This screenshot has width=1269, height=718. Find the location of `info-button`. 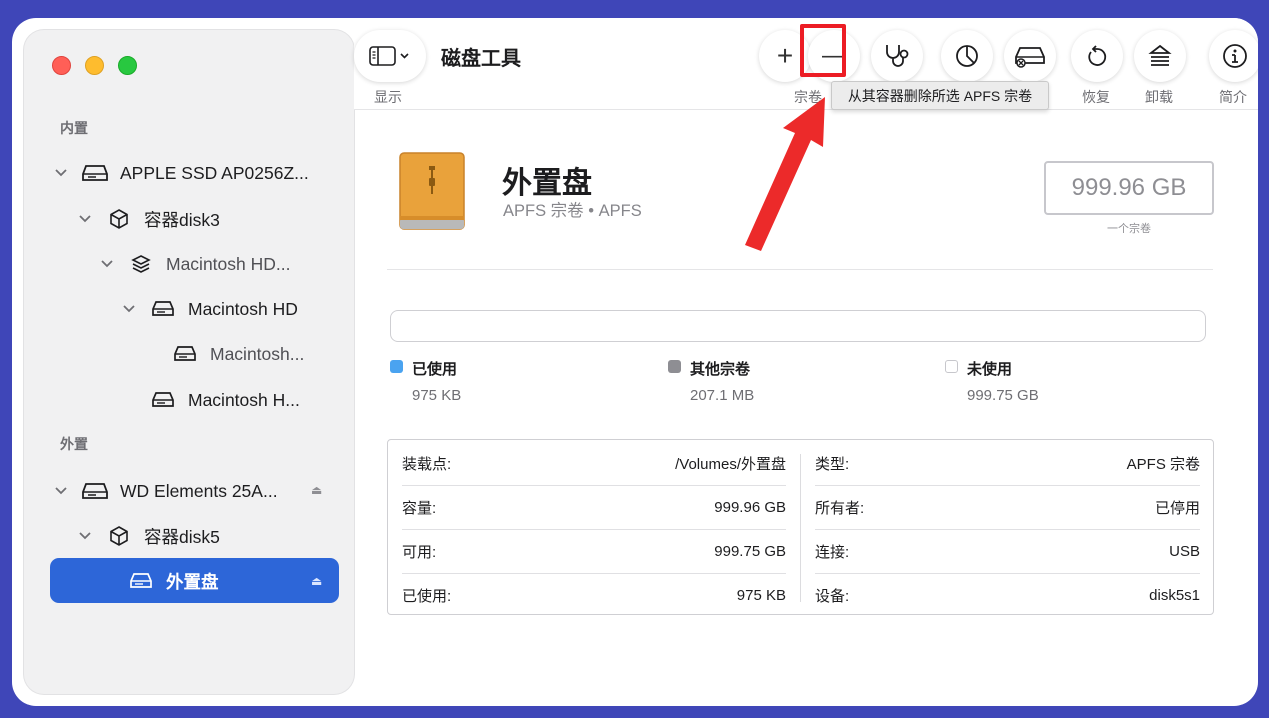

info-button is located at coordinates (1233, 56).